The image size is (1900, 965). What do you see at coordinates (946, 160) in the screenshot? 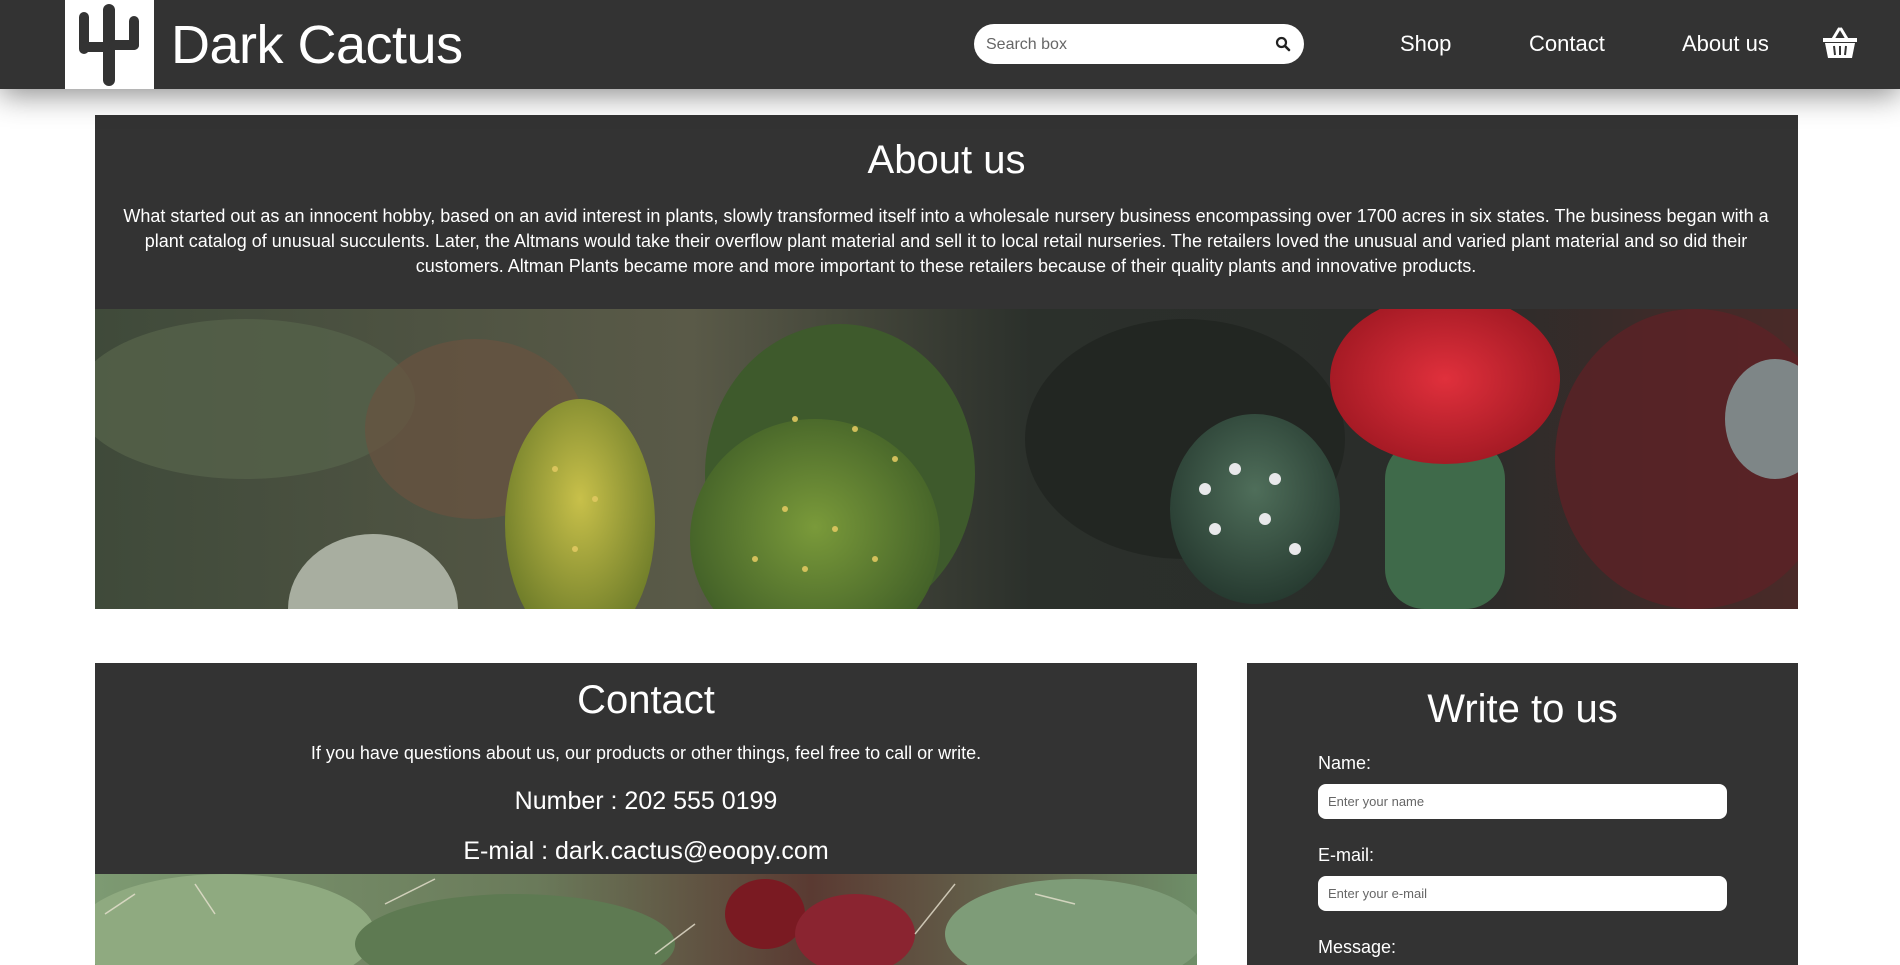
I see `about-title: About us` at bounding box center [946, 160].